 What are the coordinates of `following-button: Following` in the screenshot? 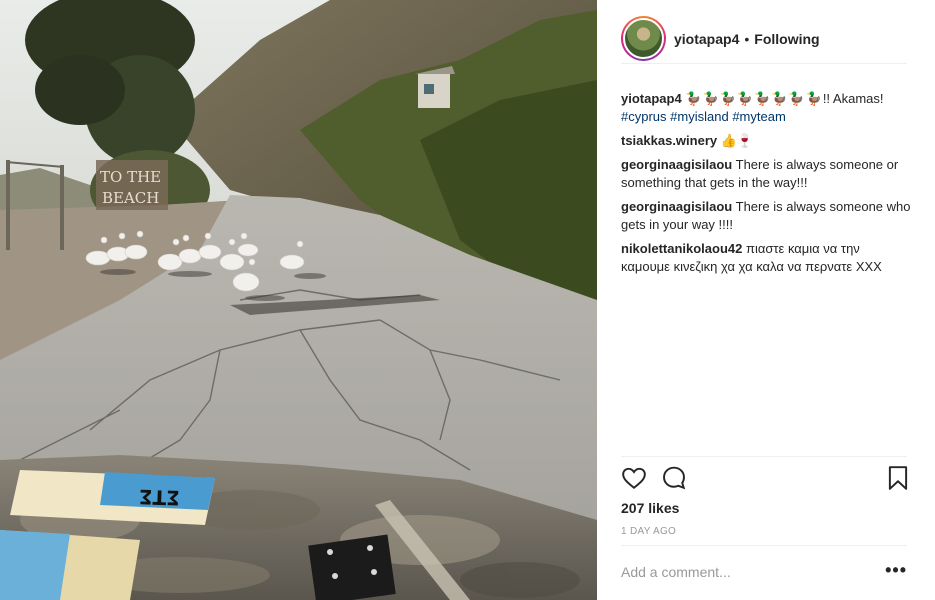 It's located at (786, 39).